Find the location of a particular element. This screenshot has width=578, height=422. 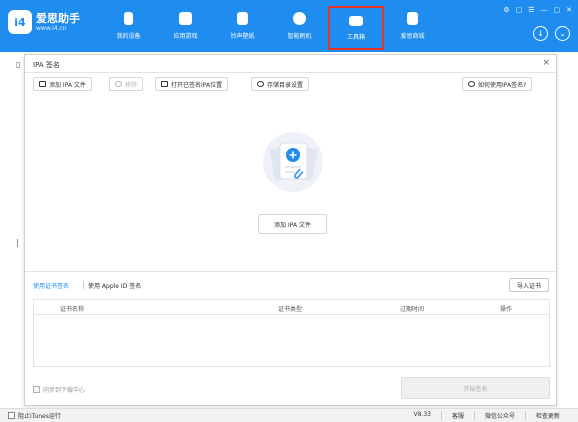

window-controls: ⚙ ▢ ☰ — ▢ ✕ is located at coordinates (537, 10).